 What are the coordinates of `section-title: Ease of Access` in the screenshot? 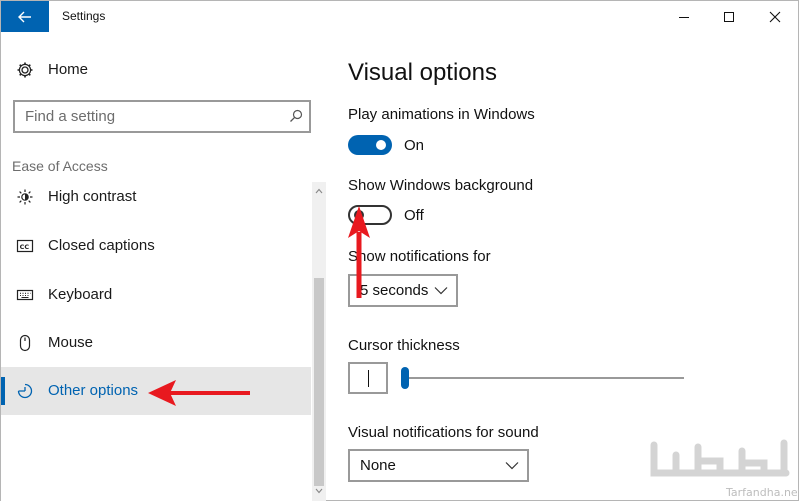 It's located at (60, 166).